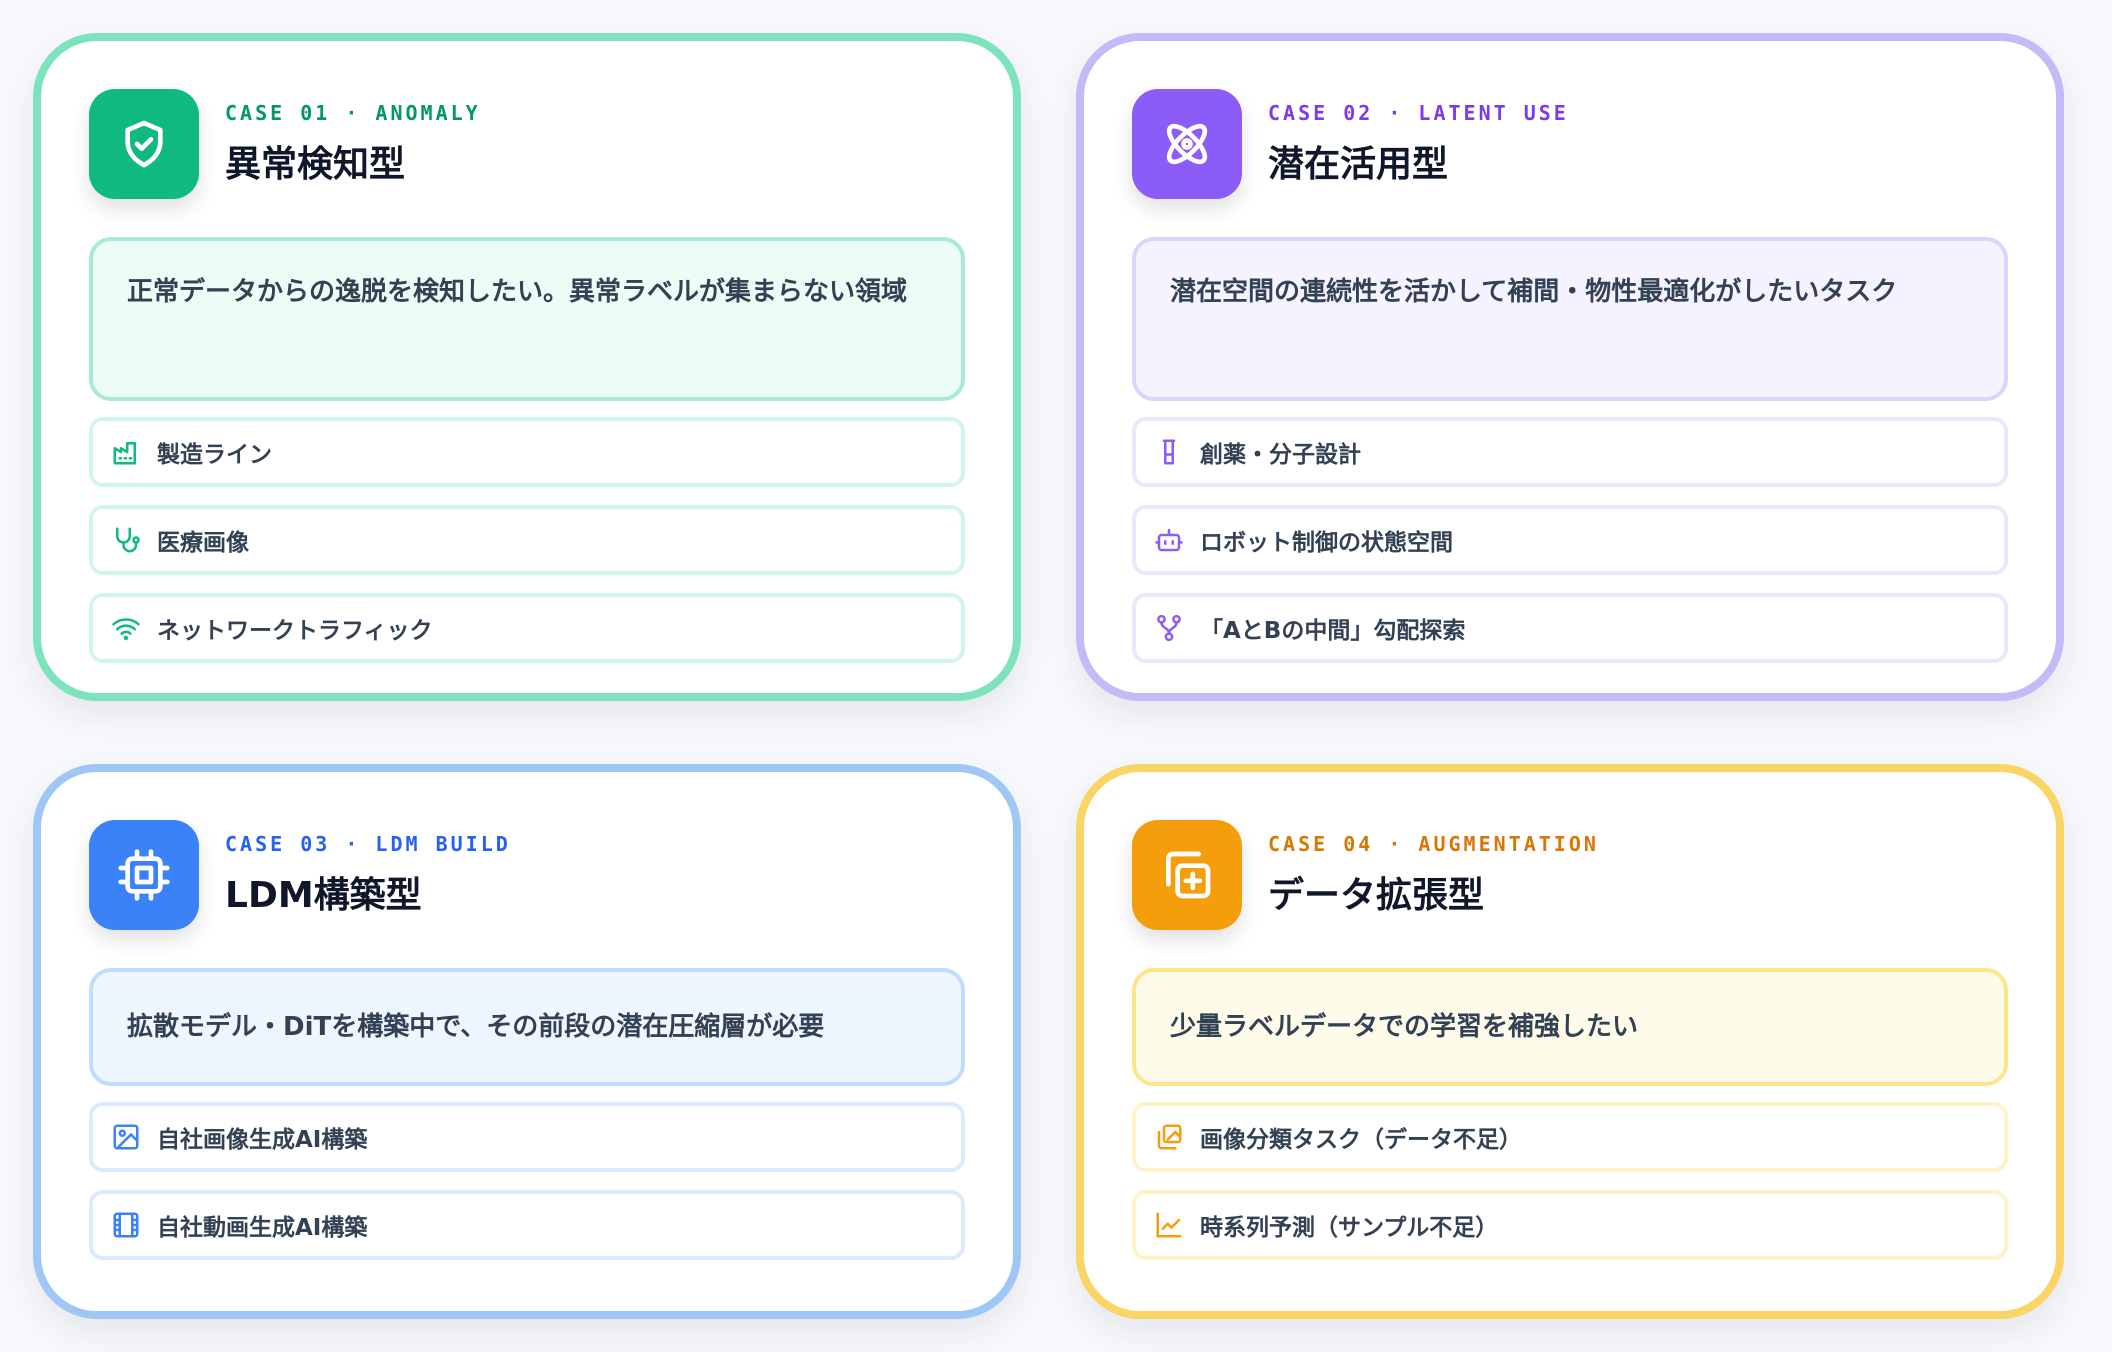 The width and height of the screenshot is (2112, 1352). Describe the element at coordinates (295, 631) in the screenshot. I see `use-case-label: ネットワークトラフィック` at that location.